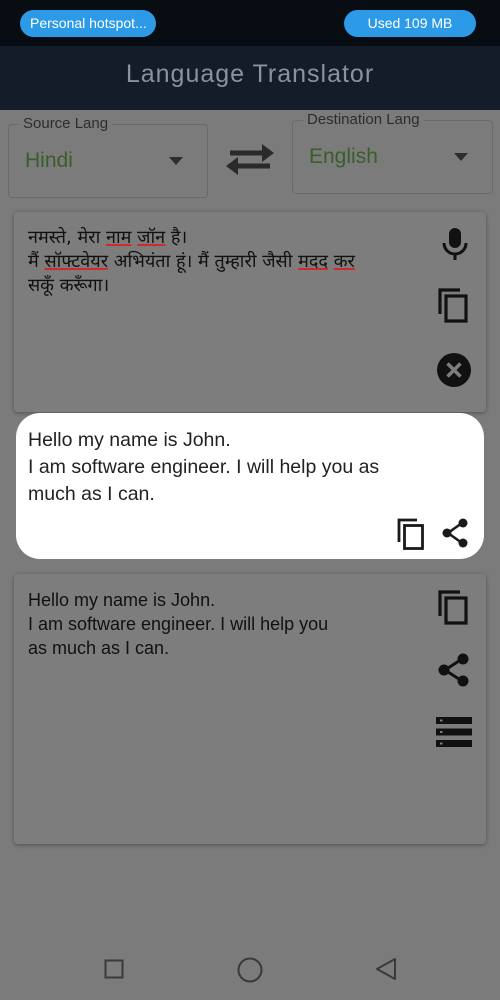 The image size is (500, 1000). What do you see at coordinates (343, 156) in the screenshot?
I see `destination-lang-value: English` at bounding box center [343, 156].